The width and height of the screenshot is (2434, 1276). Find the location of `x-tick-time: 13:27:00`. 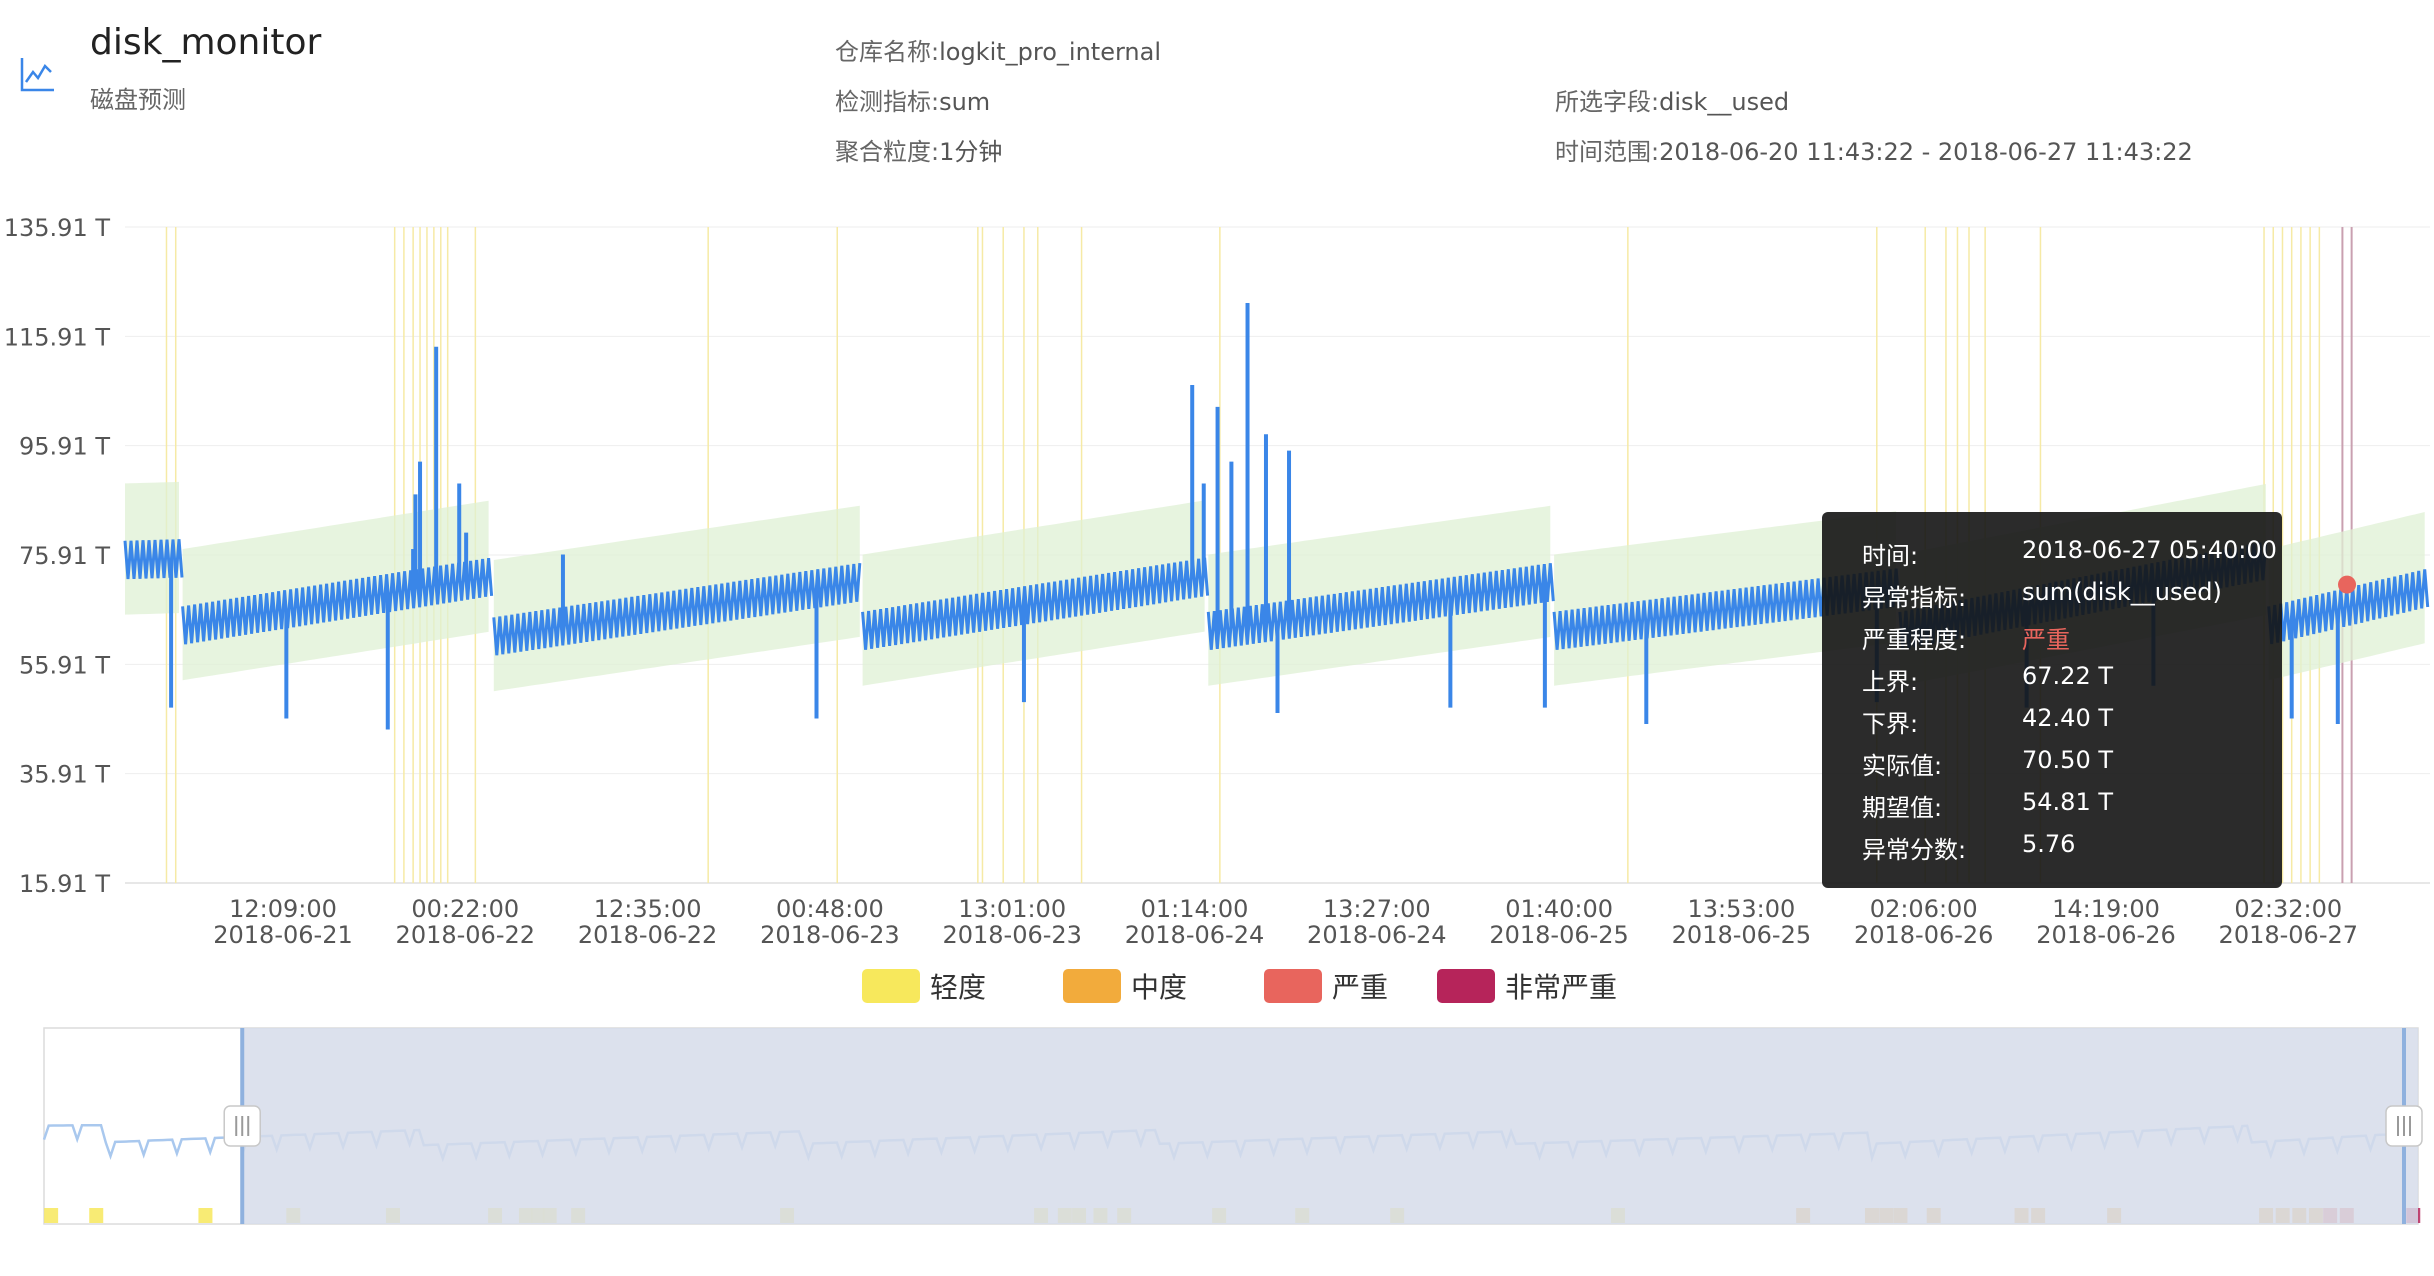

x-tick-time: 13:27:00 is located at coordinates (1377, 909).